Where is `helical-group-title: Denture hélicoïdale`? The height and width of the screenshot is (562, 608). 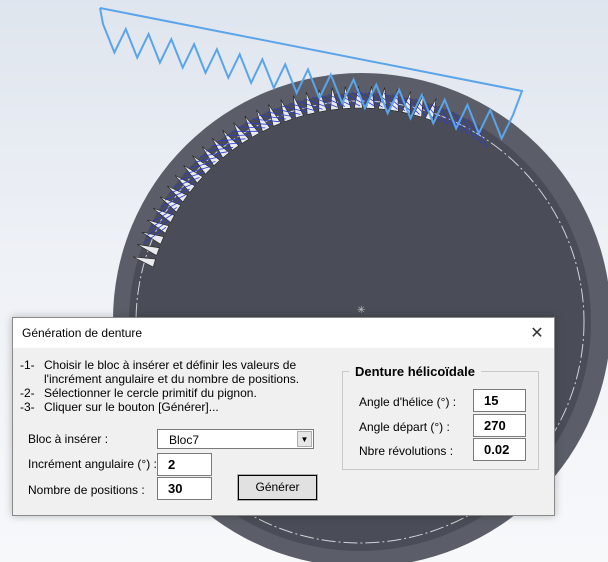 helical-group-title: Denture hélicoïdale is located at coordinates (415, 371).